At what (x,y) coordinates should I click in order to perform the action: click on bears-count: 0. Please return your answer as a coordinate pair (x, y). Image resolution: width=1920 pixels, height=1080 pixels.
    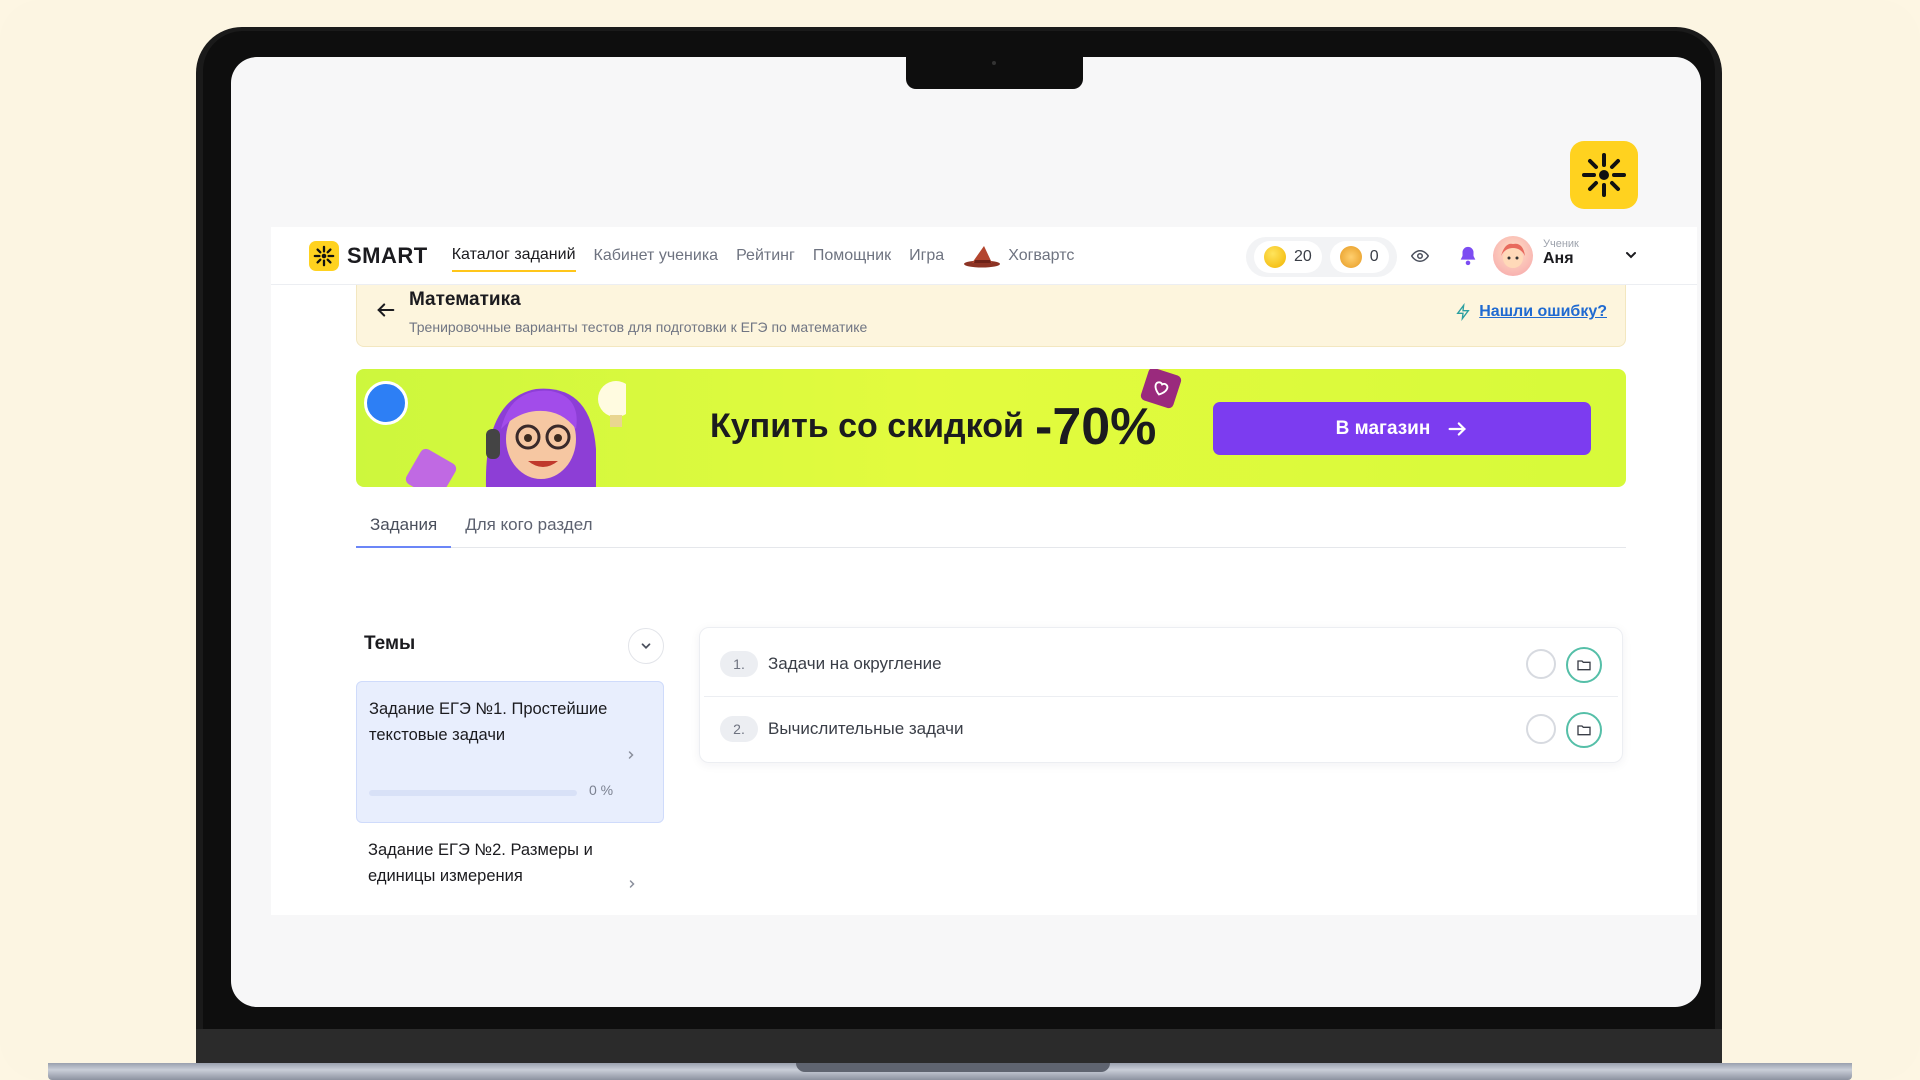
    Looking at the image, I should click on (1374, 256).